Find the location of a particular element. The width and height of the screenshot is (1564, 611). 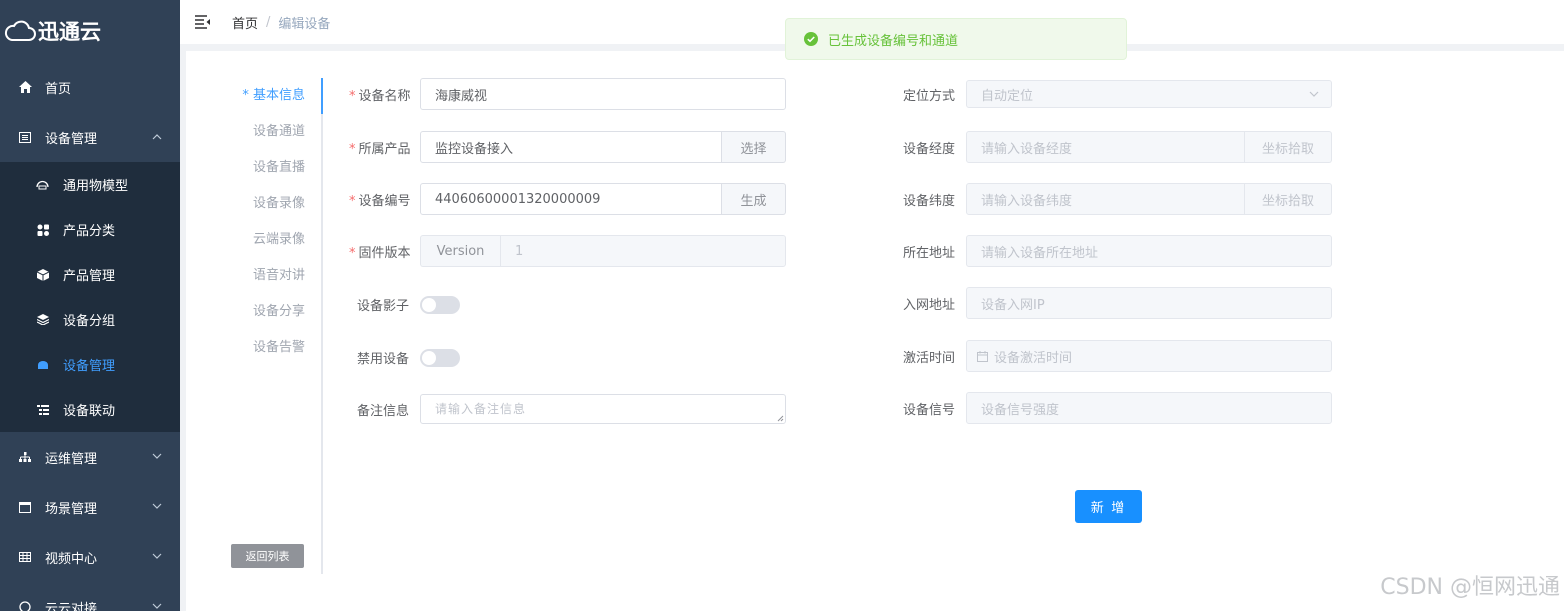

success-toast: 已生成设备编号和通道 is located at coordinates (956, 39).